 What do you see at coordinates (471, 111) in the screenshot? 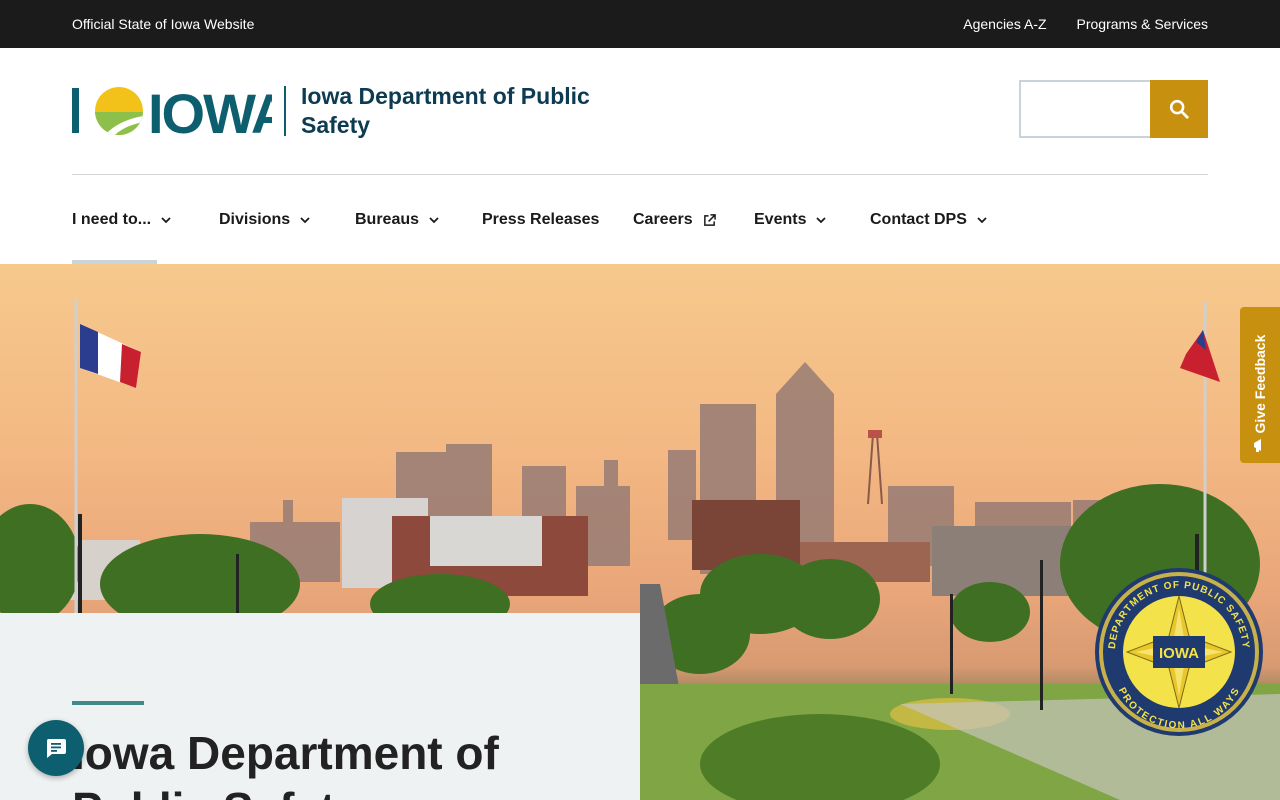
I see `department-name: Iowa Department of Public Safety` at bounding box center [471, 111].